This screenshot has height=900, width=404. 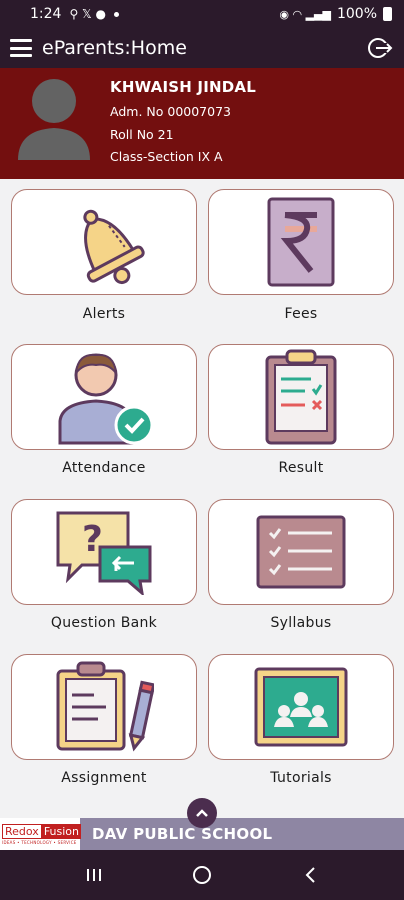 I want to click on question-chat-icon: ?, so click(x=104, y=553).